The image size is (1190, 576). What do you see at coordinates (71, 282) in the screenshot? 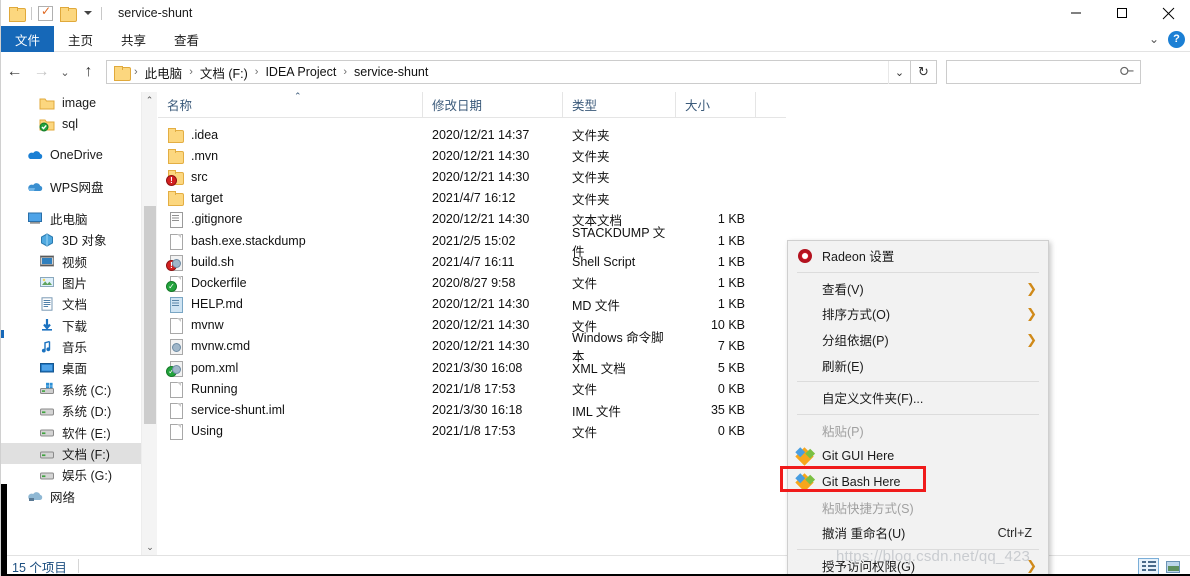
I see `sidebar-item-图片: 图片` at bounding box center [71, 282].